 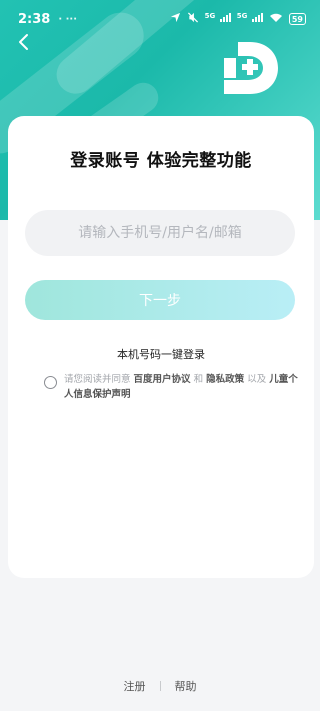 I want to click on d-plus-logo-icon, so click(x=252, y=68).